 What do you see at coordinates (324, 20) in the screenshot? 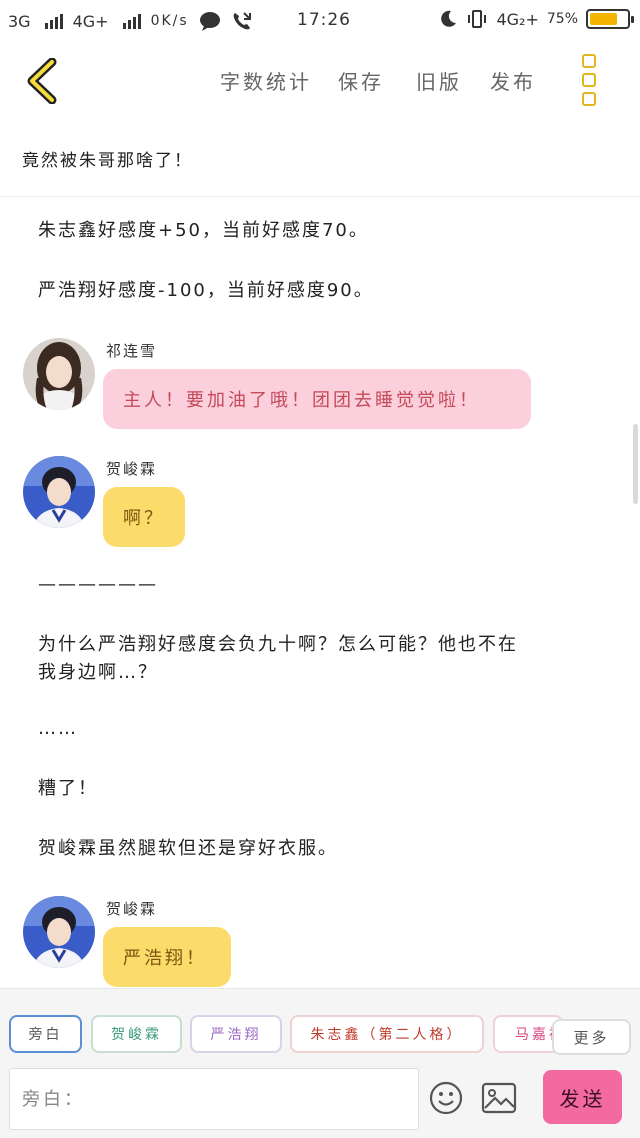
I see `clock: 17:26` at bounding box center [324, 20].